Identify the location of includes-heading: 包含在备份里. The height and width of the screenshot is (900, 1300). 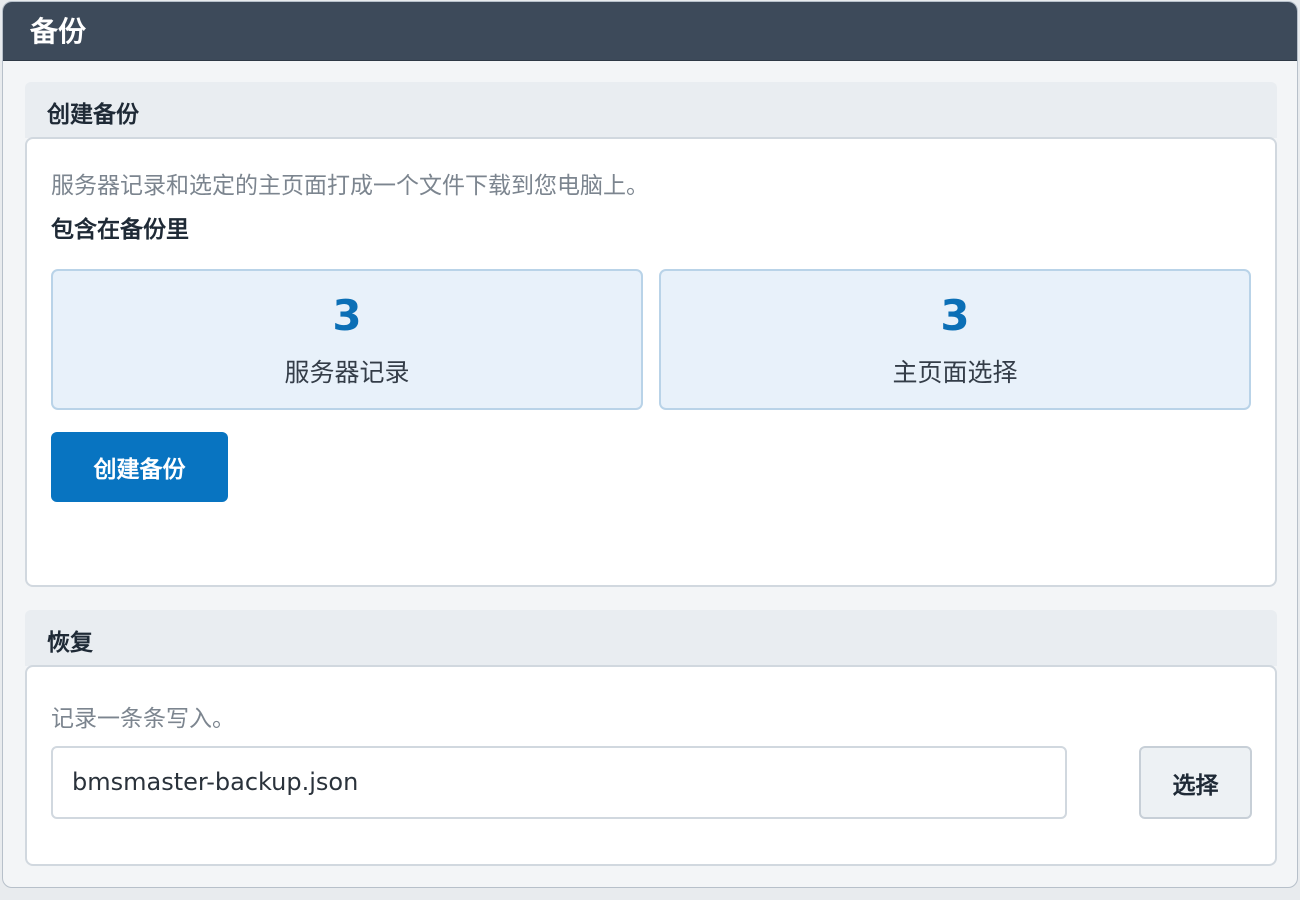
(120, 230).